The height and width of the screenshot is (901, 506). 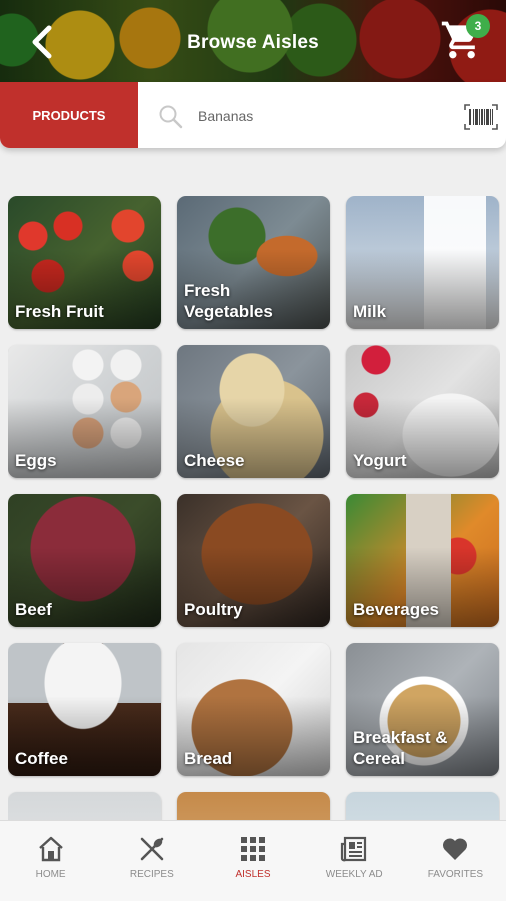 I want to click on aisle-label: Eggs, so click(x=36, y=460).